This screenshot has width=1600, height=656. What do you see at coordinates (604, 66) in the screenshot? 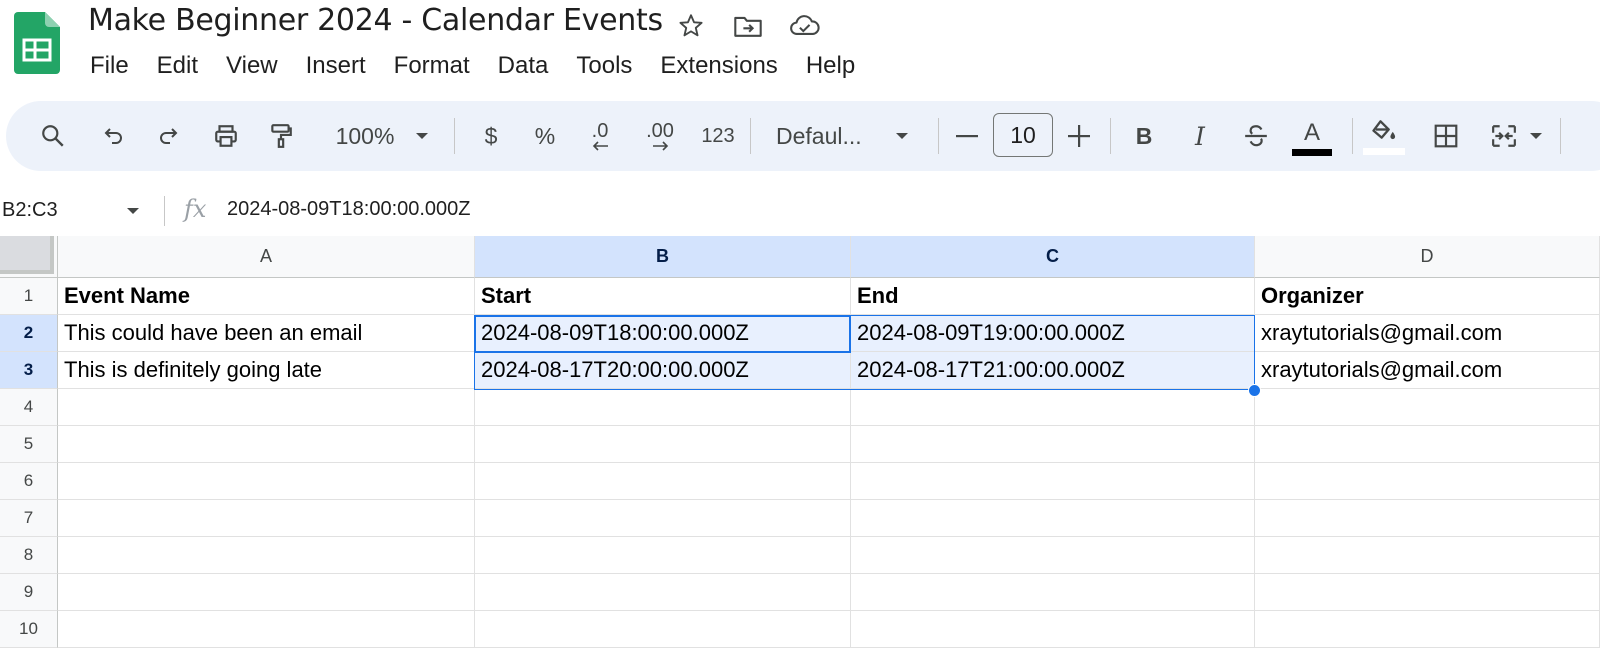
I see `menu-tools: Tools` at bounding box center [604, 66].